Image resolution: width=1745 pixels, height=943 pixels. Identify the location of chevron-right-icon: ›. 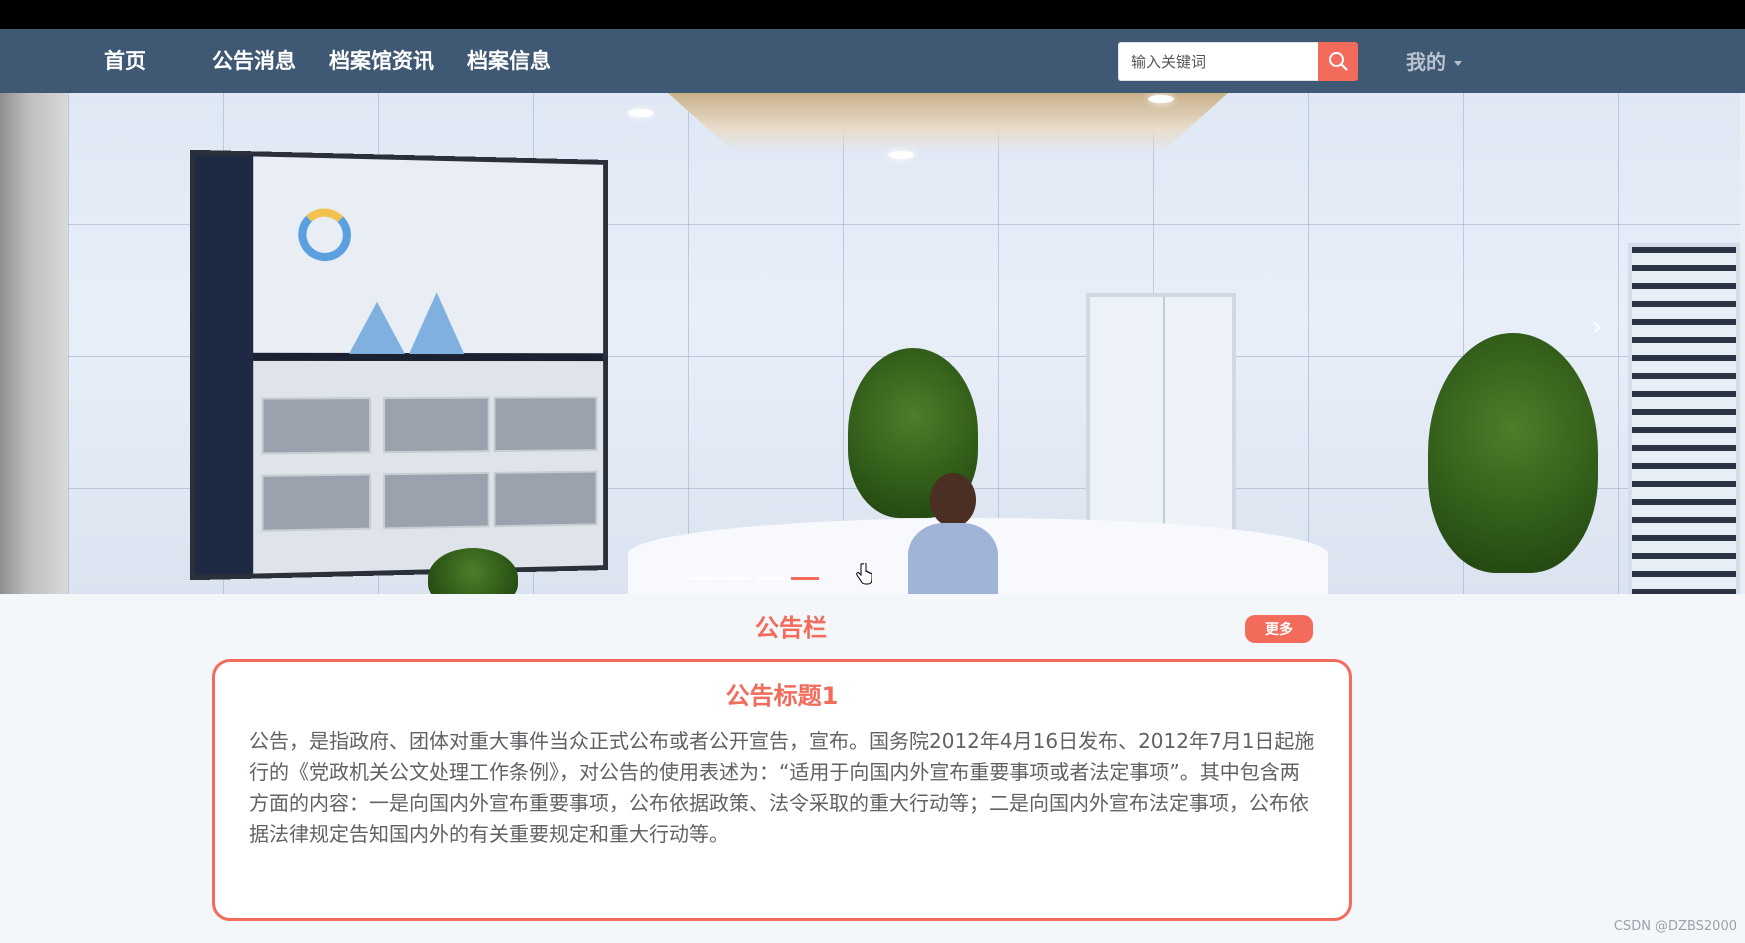
(1604, 327).